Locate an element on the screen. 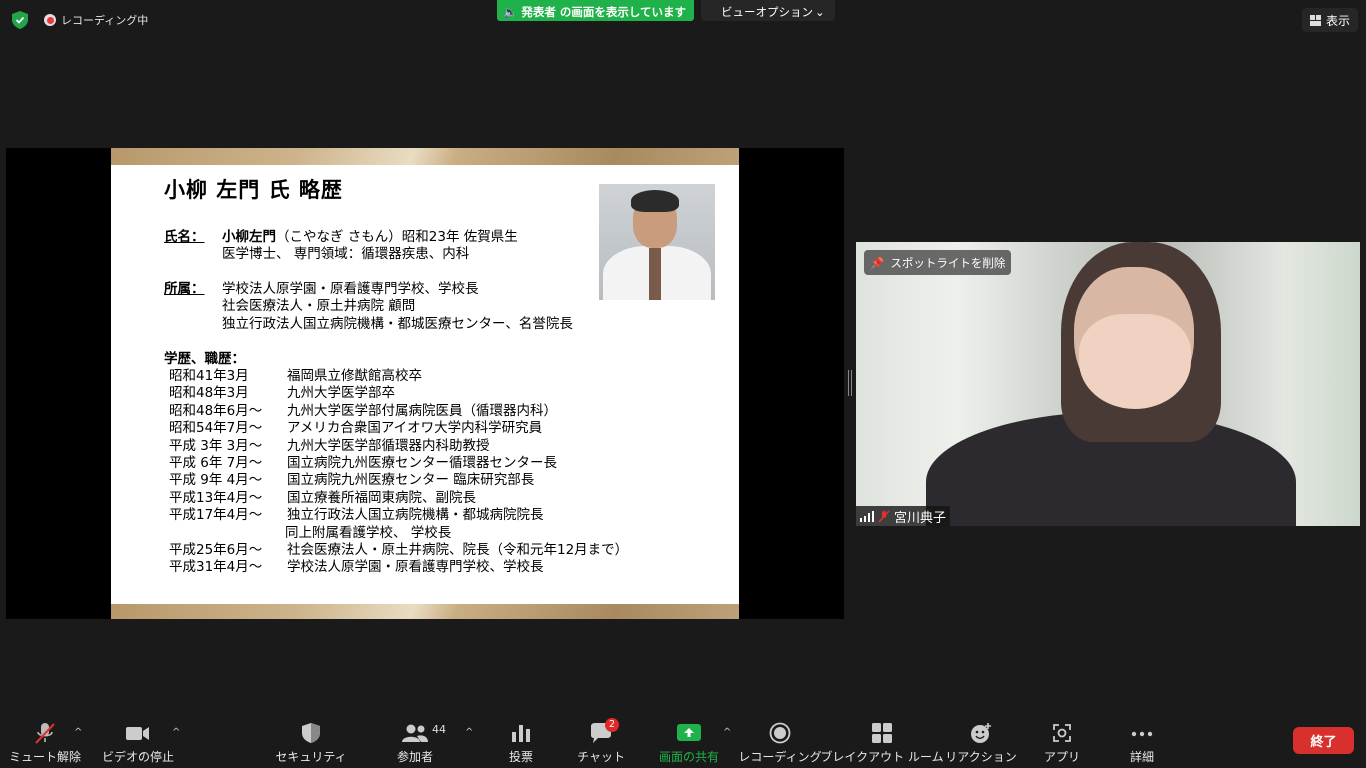  sharing-banner: 🔈 発表者 の画面を表示しています is located at coordinates (595, 10).